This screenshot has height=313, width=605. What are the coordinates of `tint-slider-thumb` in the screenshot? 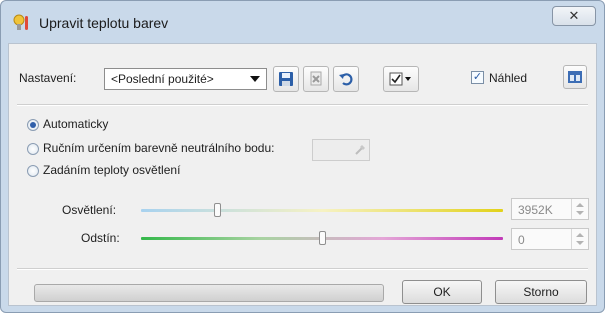 It's located at (322, 238).